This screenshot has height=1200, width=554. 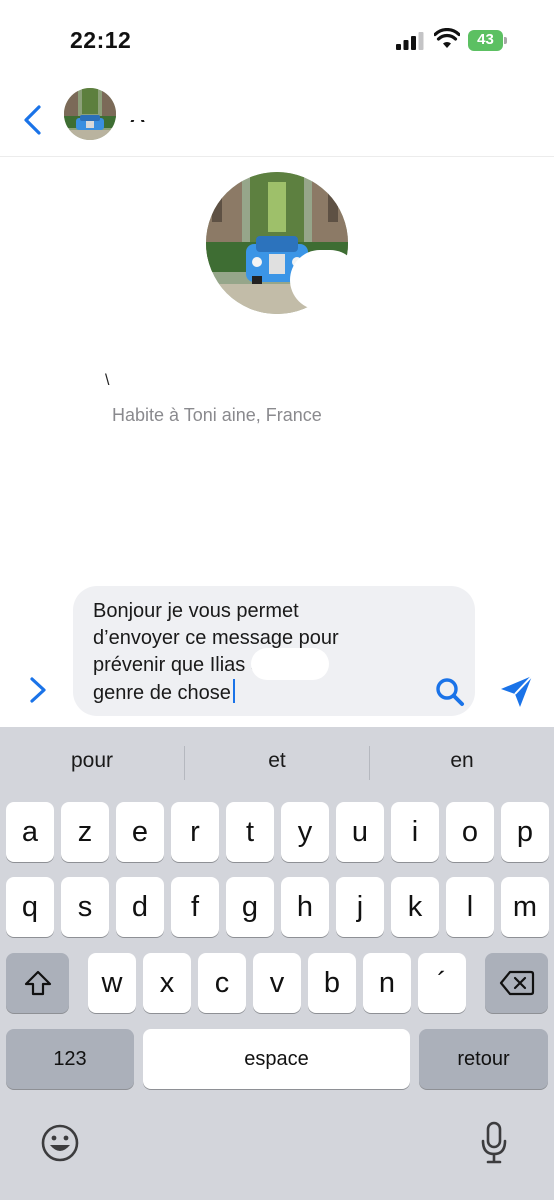 I want to click on key-i: i, so click(x=415, y=832).